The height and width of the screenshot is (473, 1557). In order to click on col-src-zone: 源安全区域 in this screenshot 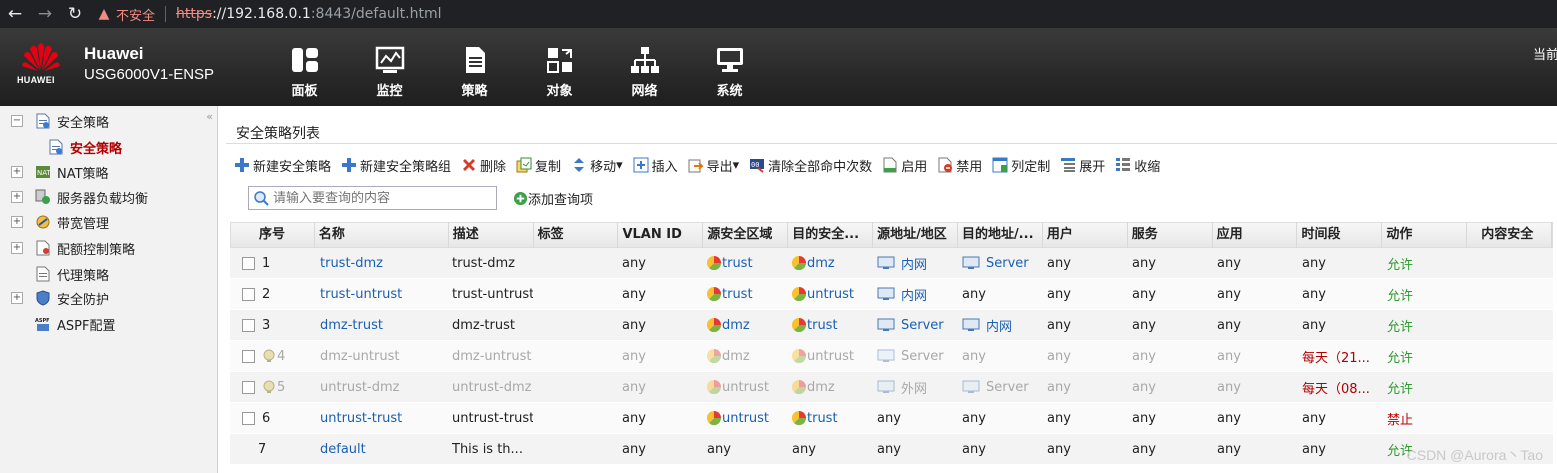, I will do `click(746, 235)`.